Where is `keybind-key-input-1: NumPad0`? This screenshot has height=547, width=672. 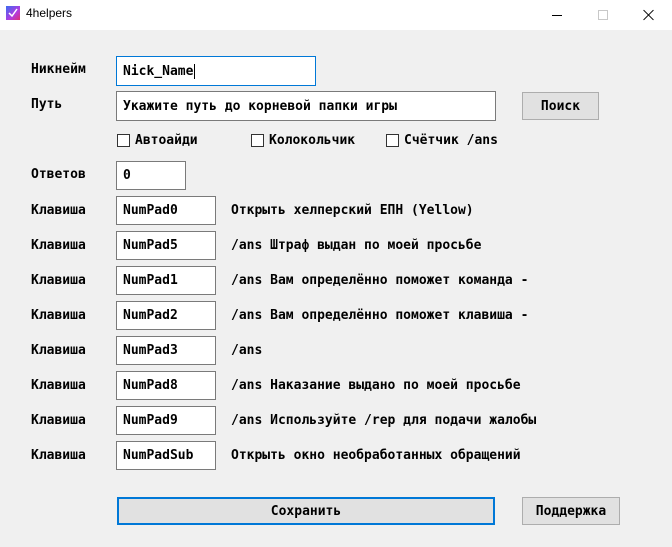
keybind-key-input-1: NumPad0 is located at coordinates (166, 210).